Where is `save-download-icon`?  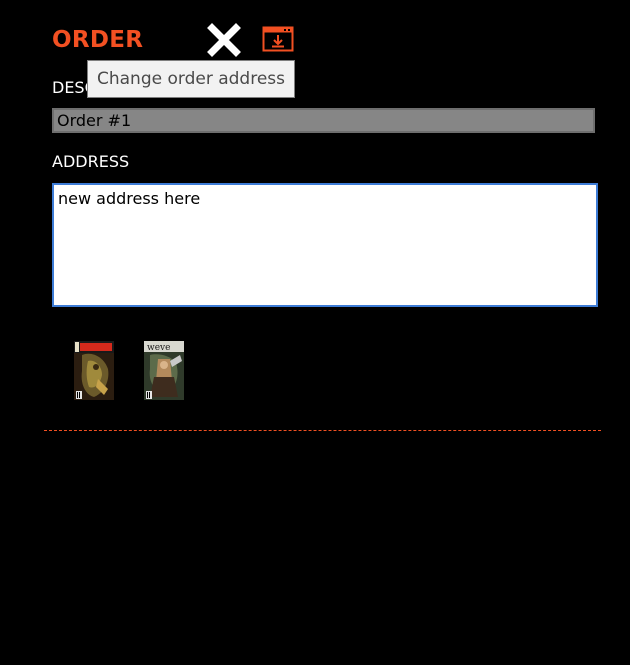
save-download-icon is located at coordinates (278, 39).